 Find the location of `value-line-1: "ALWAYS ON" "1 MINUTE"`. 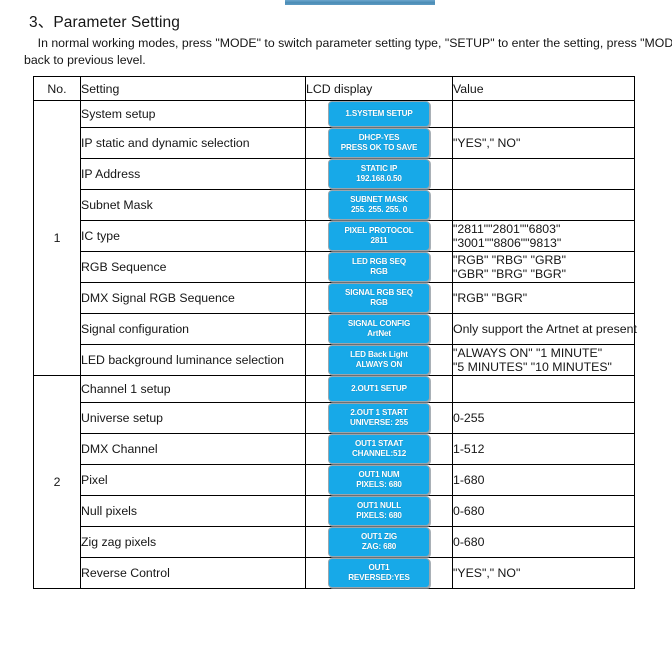

value-line-1: "ALWAYS ON" "1 MINUTE" is located at coordinates (528, 352).